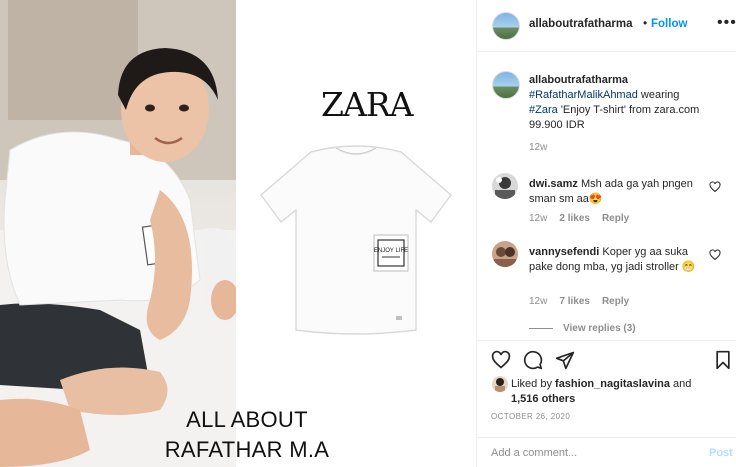 The width and height of the screenshot is (736, 467). What do you see at coordinates (721, 453) in the screenshot?
I see `post-comment-button: Post` at bounding box center [721, 453].